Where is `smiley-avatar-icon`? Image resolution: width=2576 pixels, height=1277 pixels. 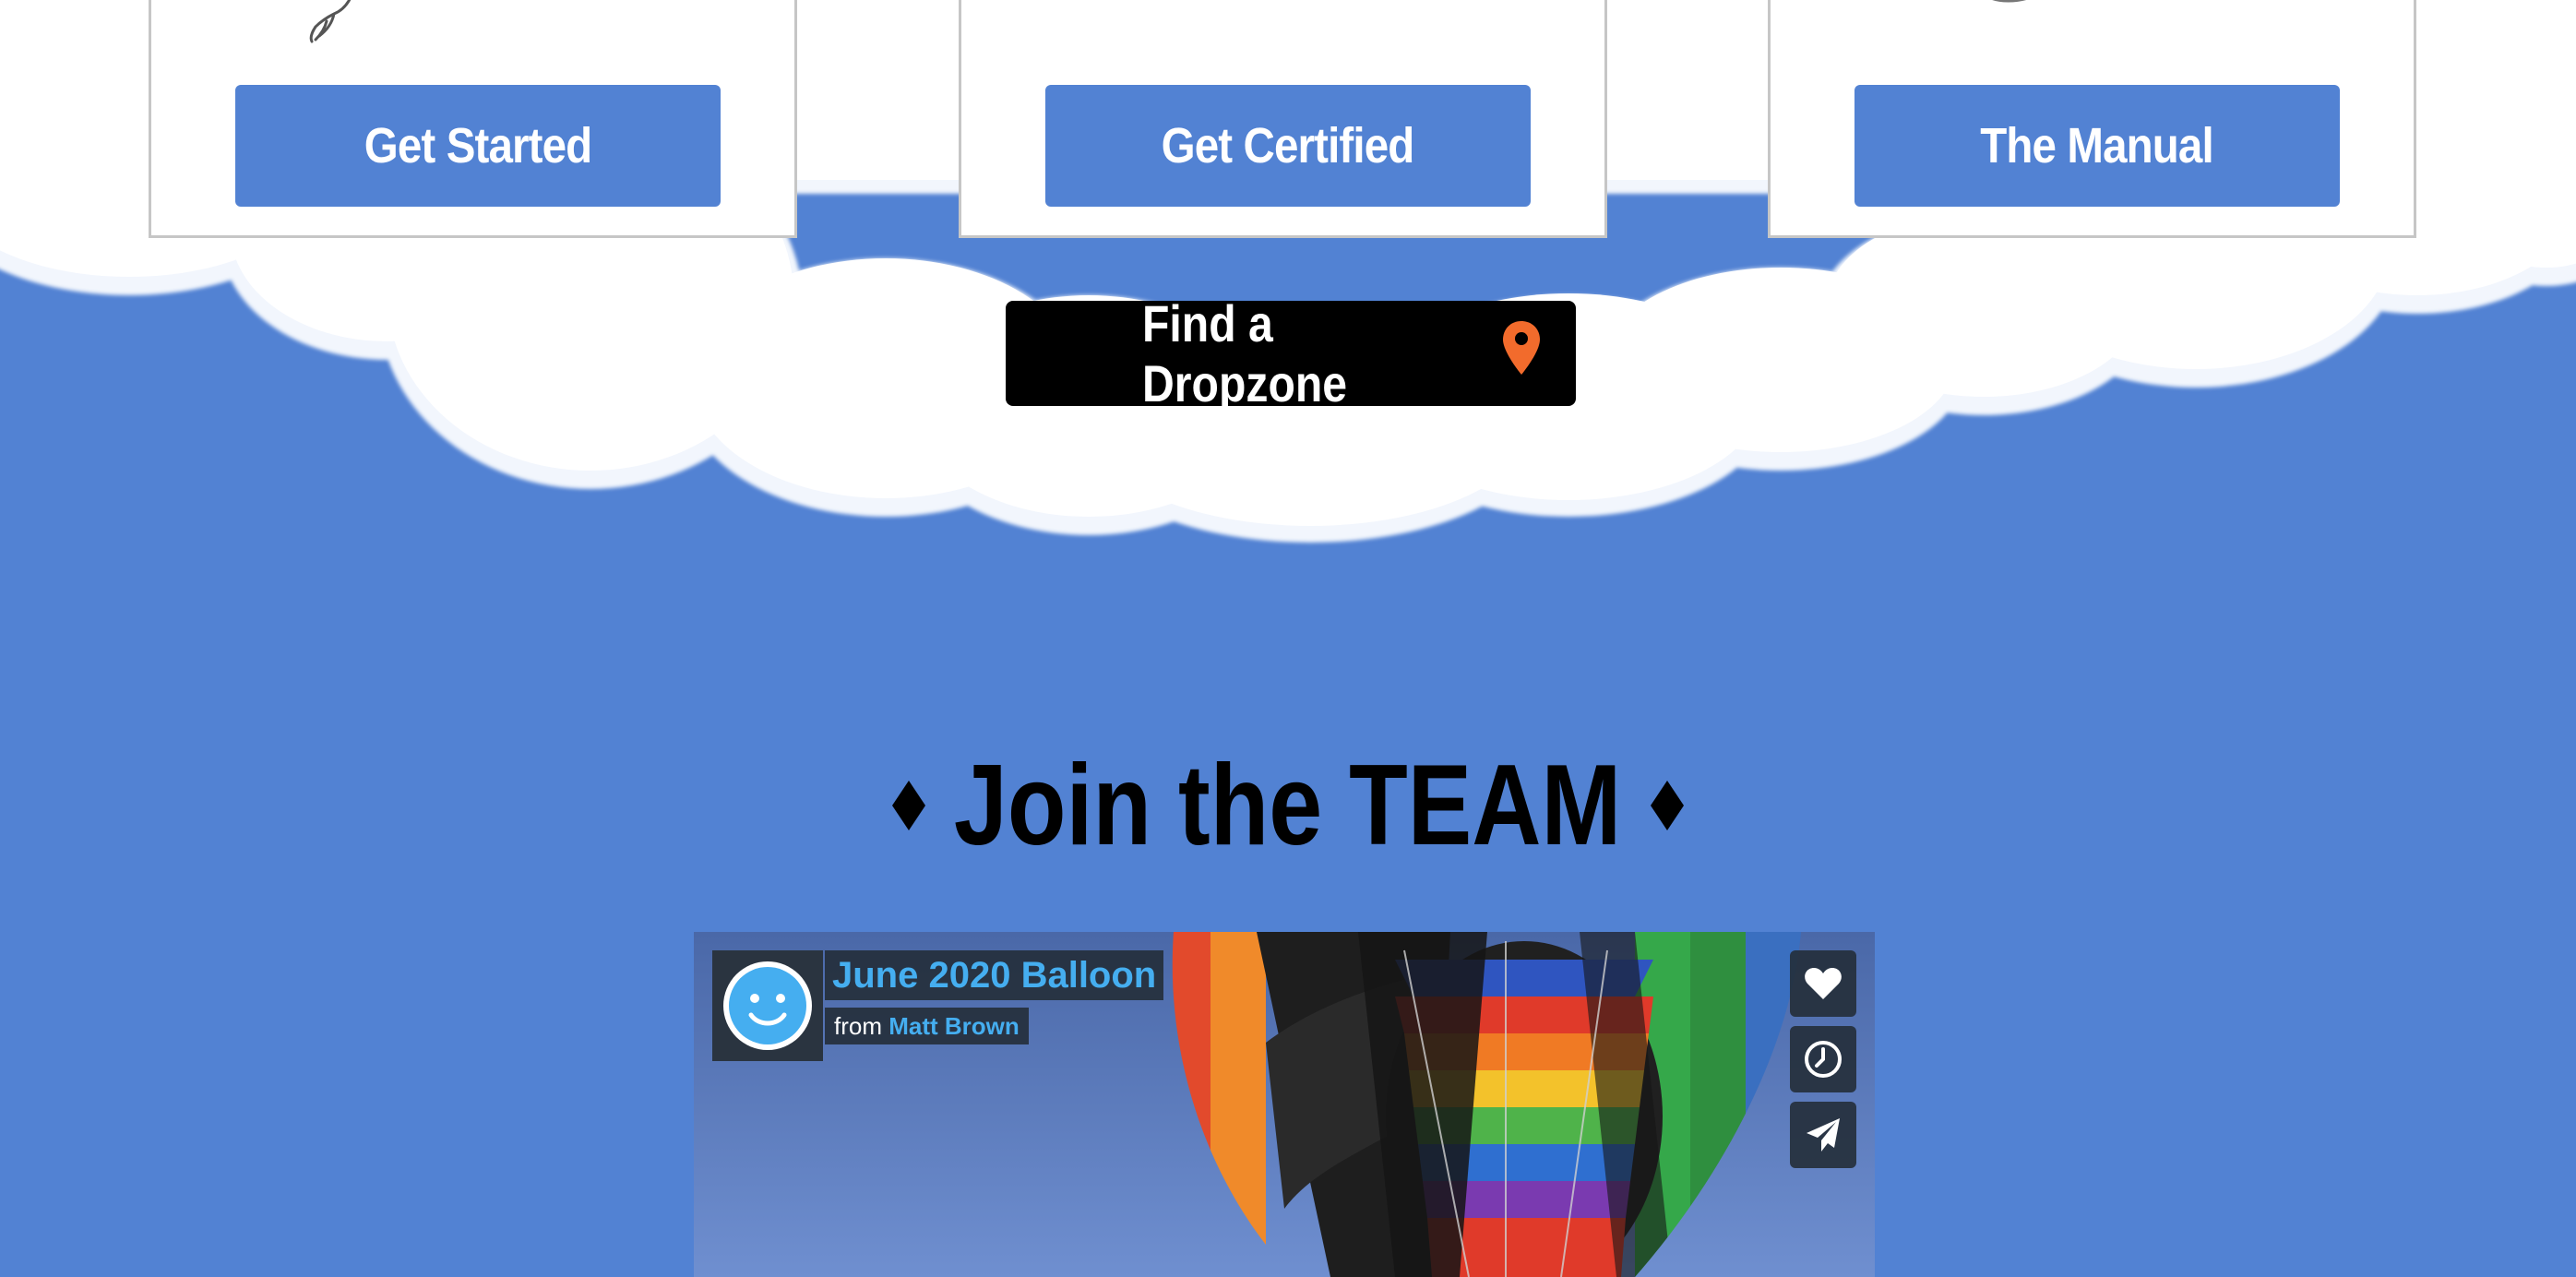
smiley-avatar-icon is located at coordinates (767, 1005).